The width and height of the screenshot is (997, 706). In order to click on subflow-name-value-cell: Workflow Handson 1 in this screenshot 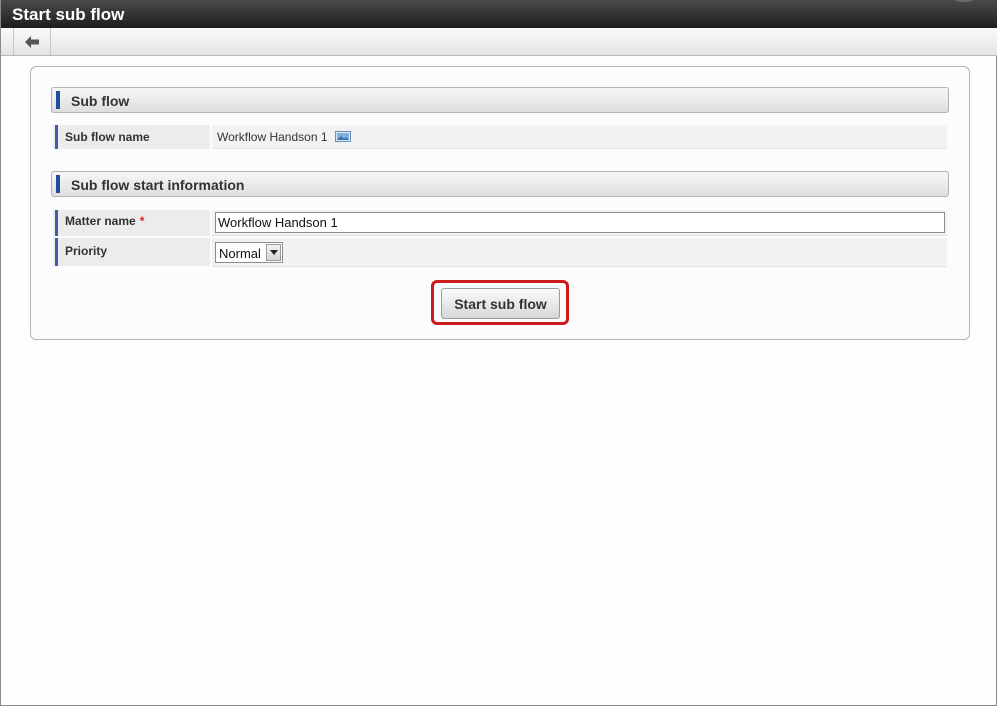, I will do `click(579, 137)`.